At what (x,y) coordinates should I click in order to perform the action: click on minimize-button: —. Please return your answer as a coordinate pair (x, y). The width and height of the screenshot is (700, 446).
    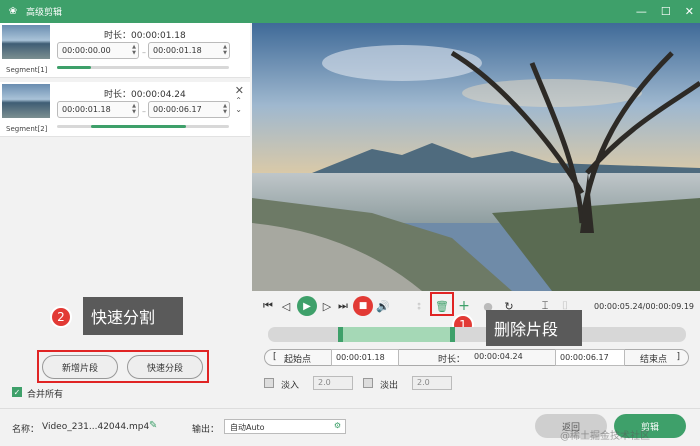
    Looking at the image, I should click on (641, 11).